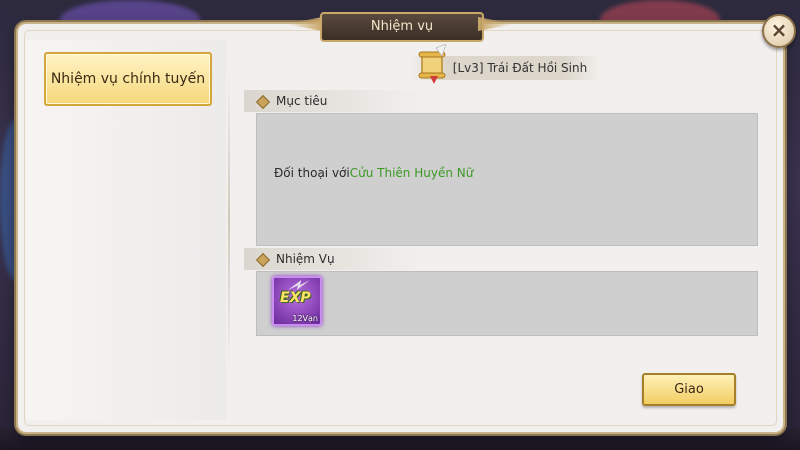  I want to click on item-quantity: 12Vạn, so click(305, 318).